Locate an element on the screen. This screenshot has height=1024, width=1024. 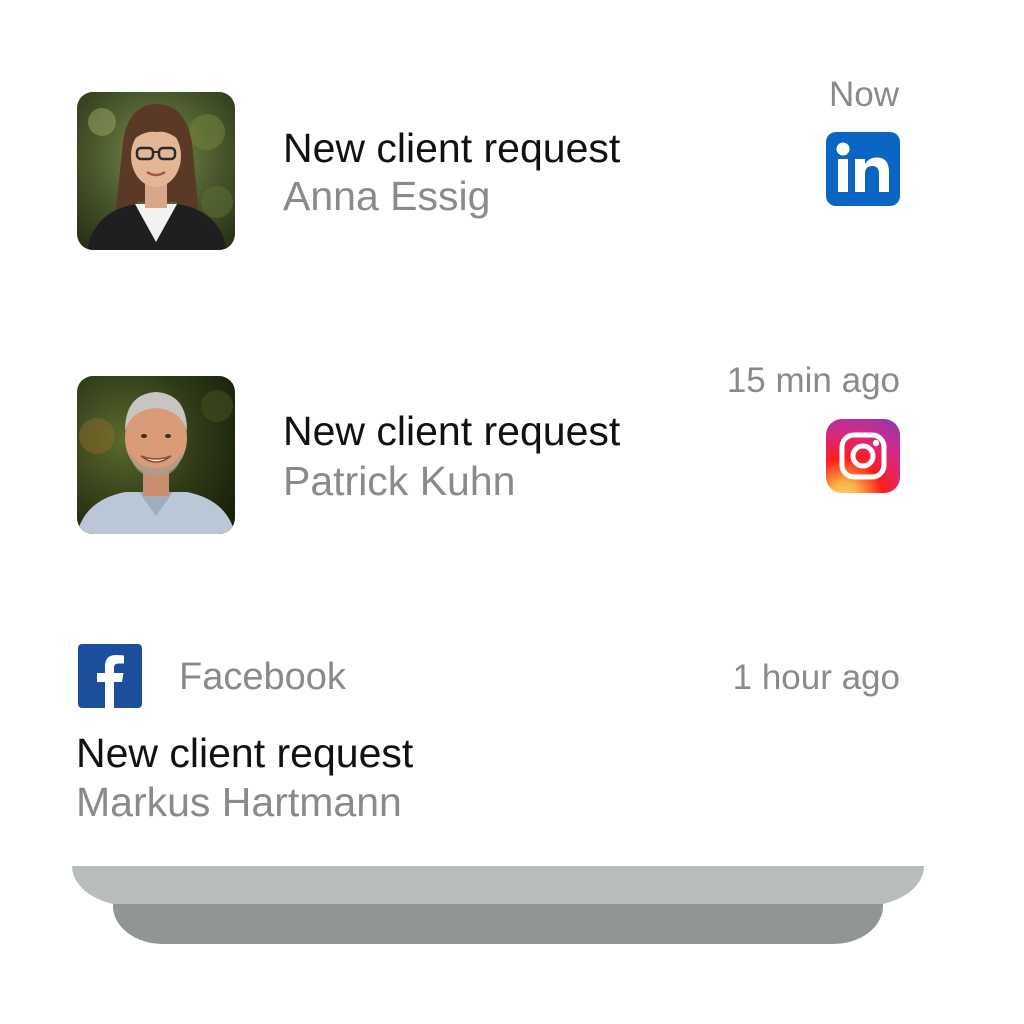
instagram-icon is located at coordinates (863, 456).